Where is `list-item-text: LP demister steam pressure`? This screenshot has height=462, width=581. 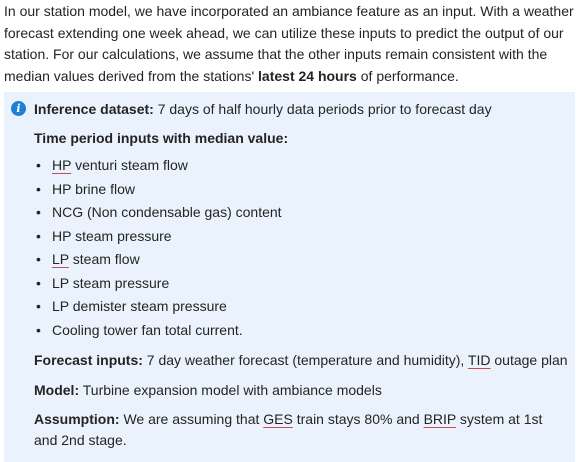 list-item-text: LP demister steam pressure is located at coordinates (139, 306).